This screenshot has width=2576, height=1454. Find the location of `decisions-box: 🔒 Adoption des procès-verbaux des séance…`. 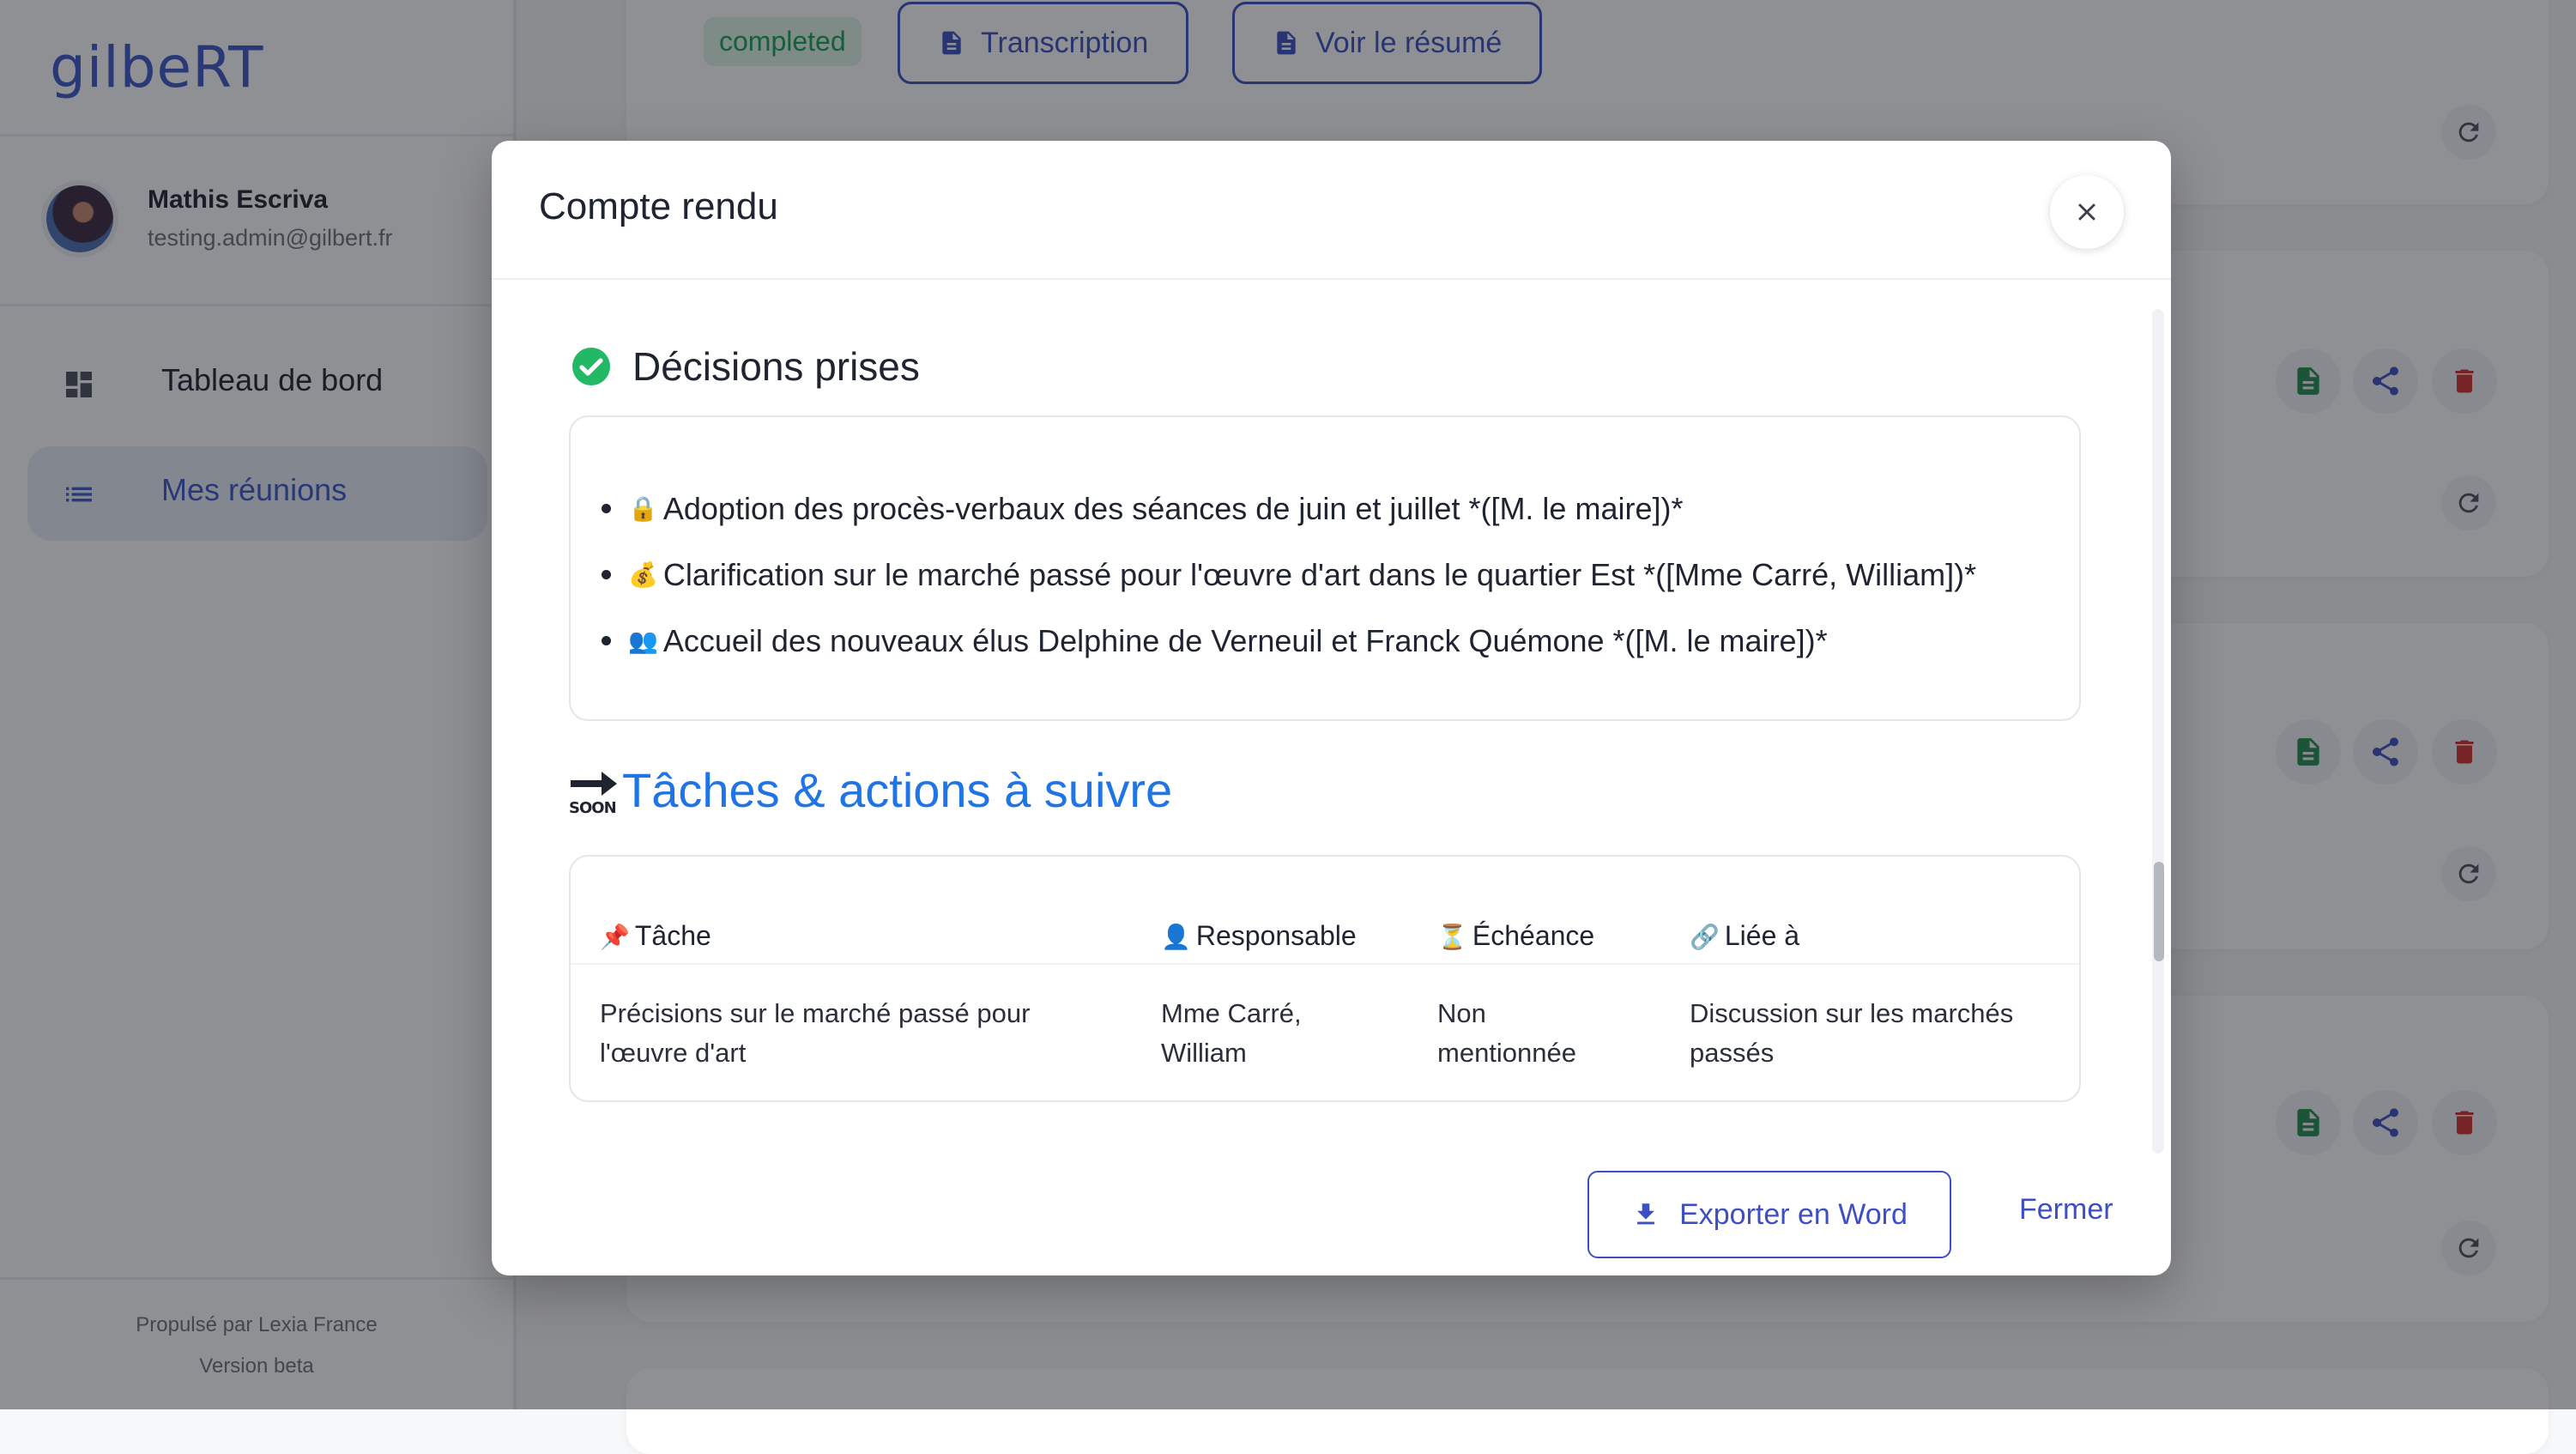

decisions-box: 🔒 Adoption des procès-verbaux des séance… is located at coordinates (1325, 568).